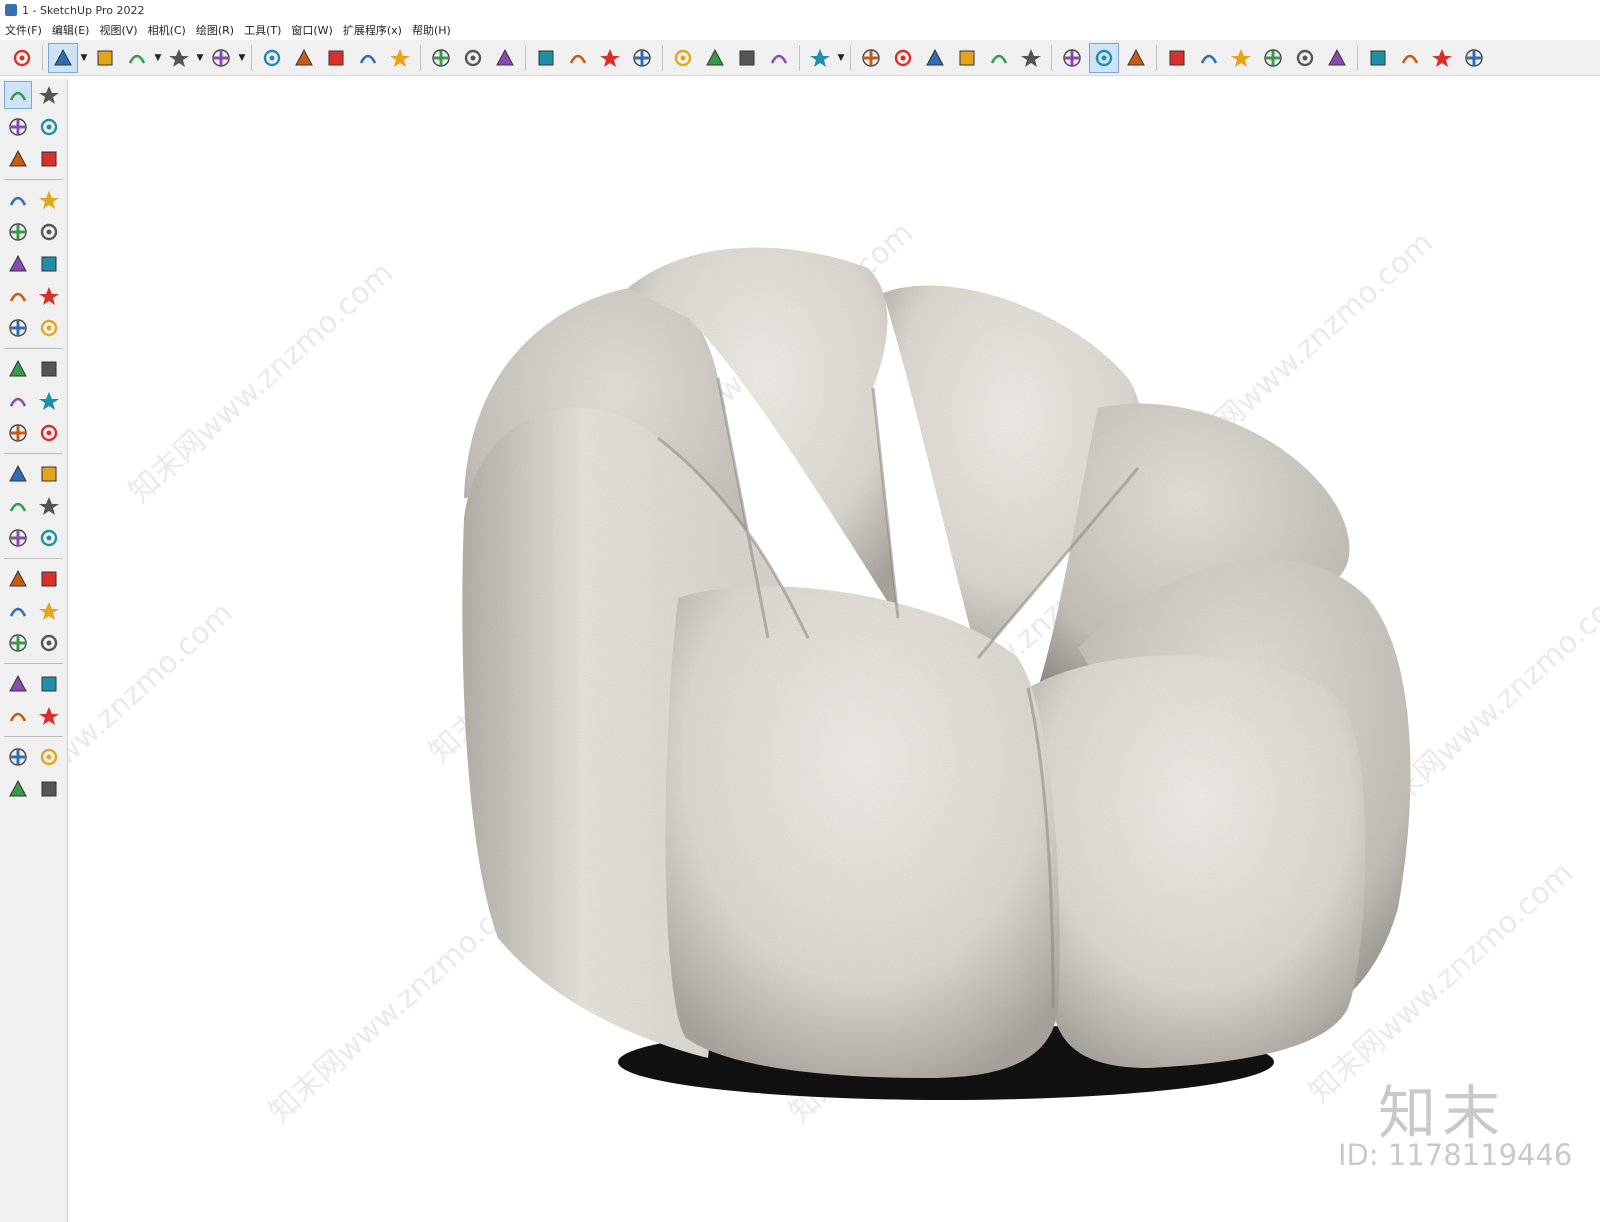 This screenshot has width=1600, height=1222. What do you see at coordinates (1031, 58) in the screenshot?
I see `left-view-icon` at bounding box center [1031, 58].